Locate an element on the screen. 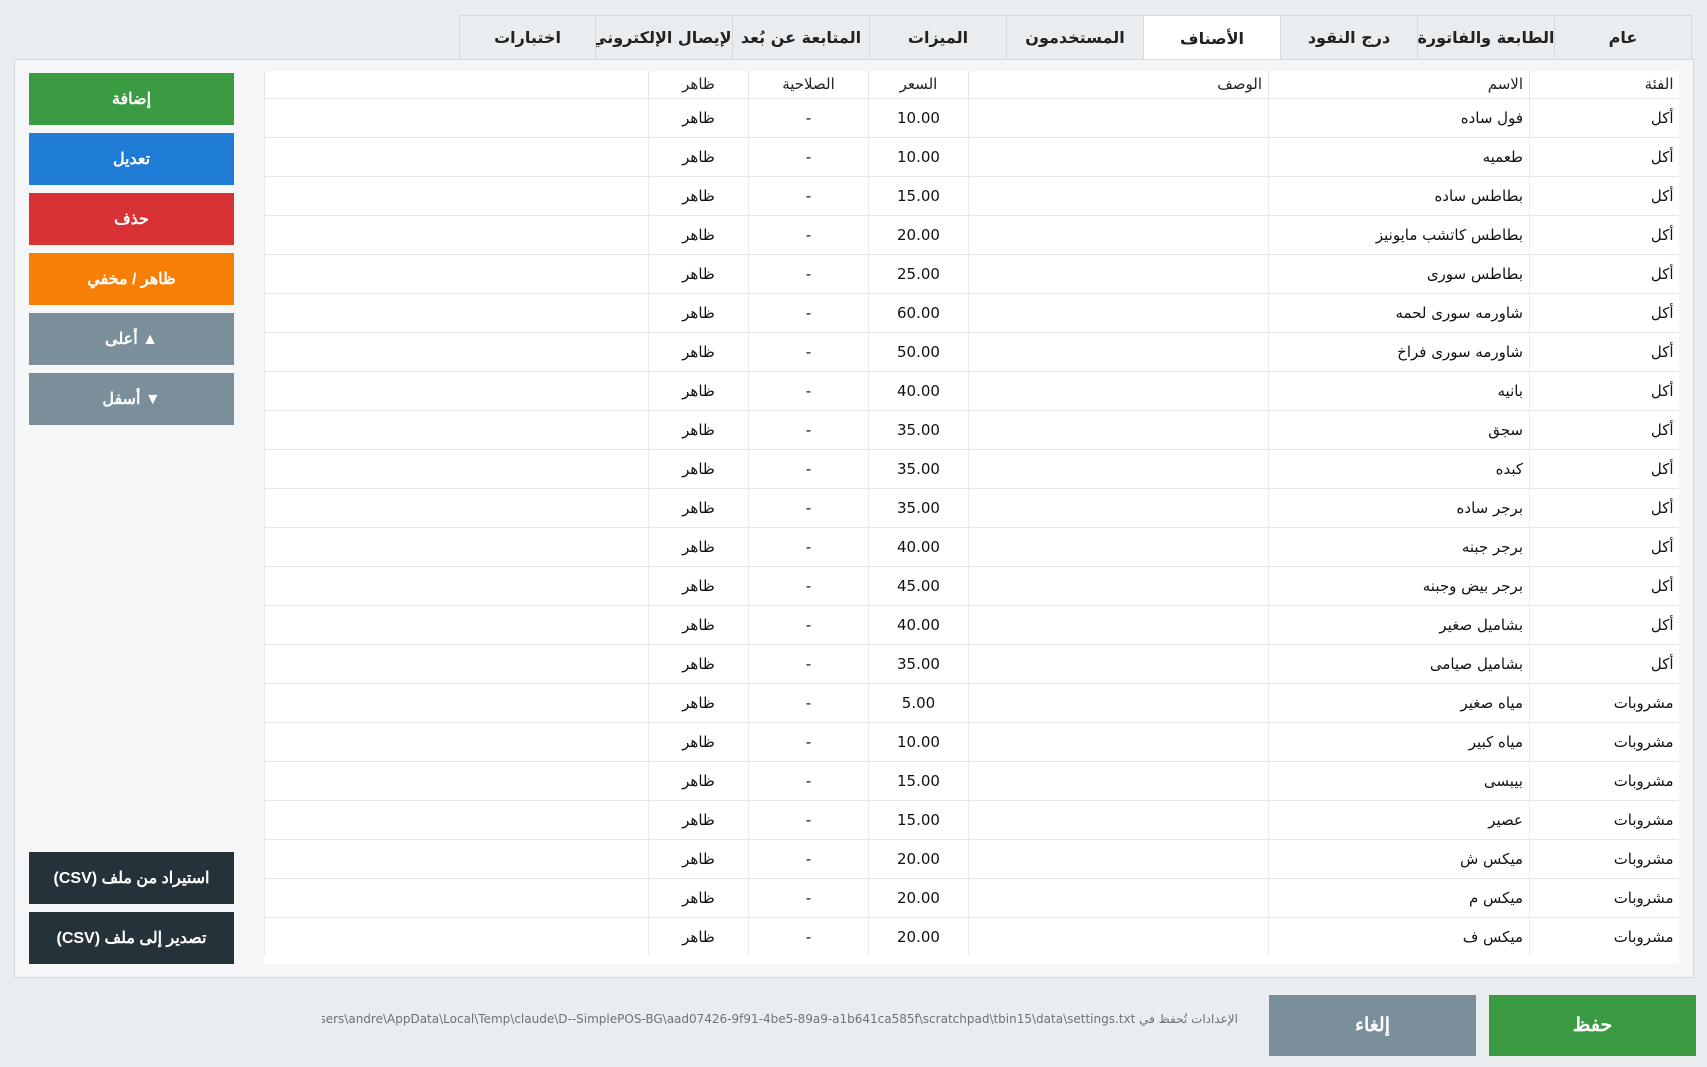 The width and height of the screenshot is (1707, 1067). table-row: أكل كبده 35.00- ظاهر is located at coordinates (971, 468).